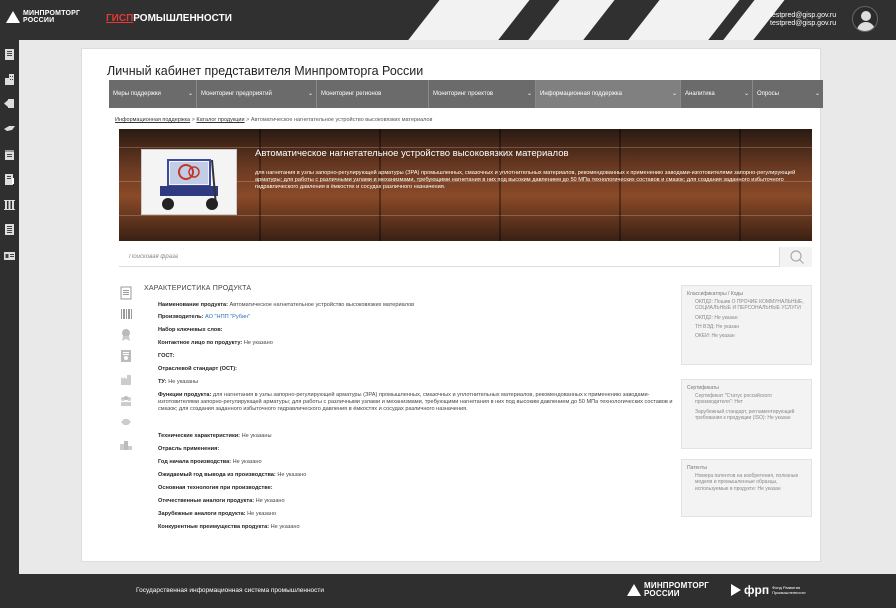 This screenshot has width=896, height=608. Describe the element at coordinates (9, 103) in the screenshot. I see `arrow-icon` at that location.